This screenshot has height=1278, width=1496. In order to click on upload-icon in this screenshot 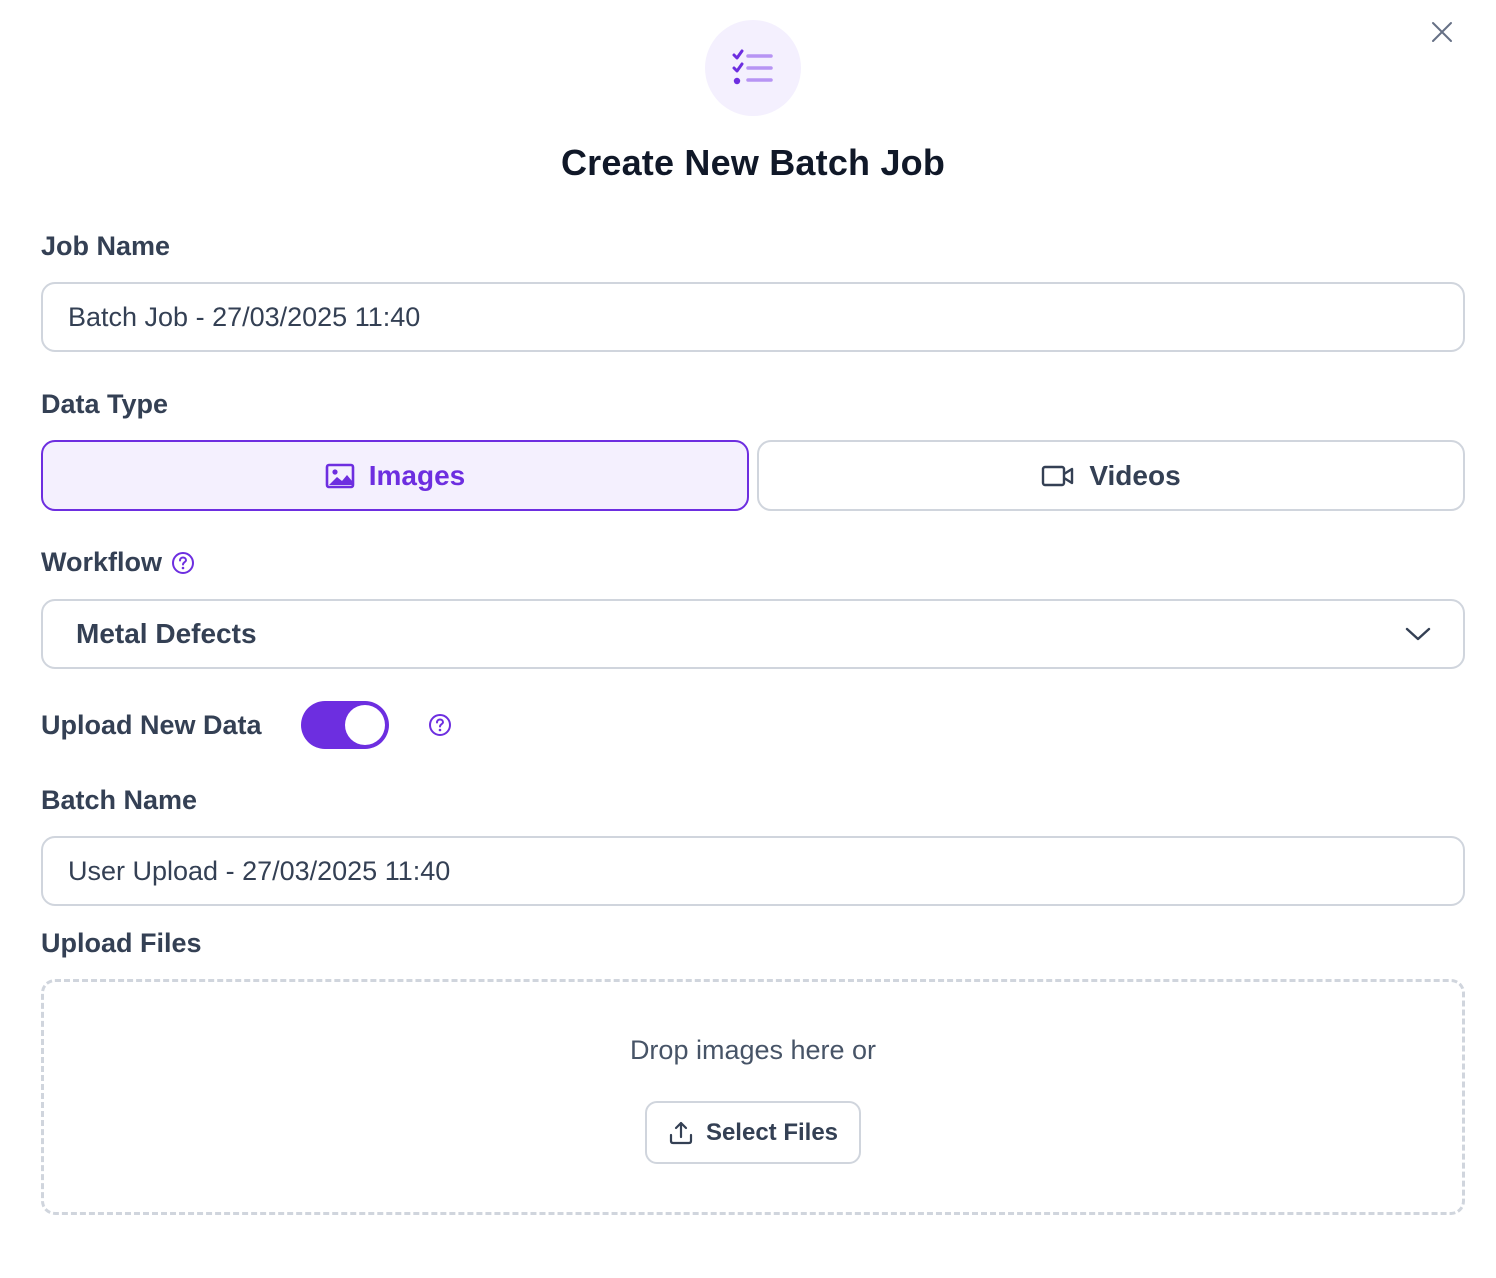, I will do `click(681, 1132)`.